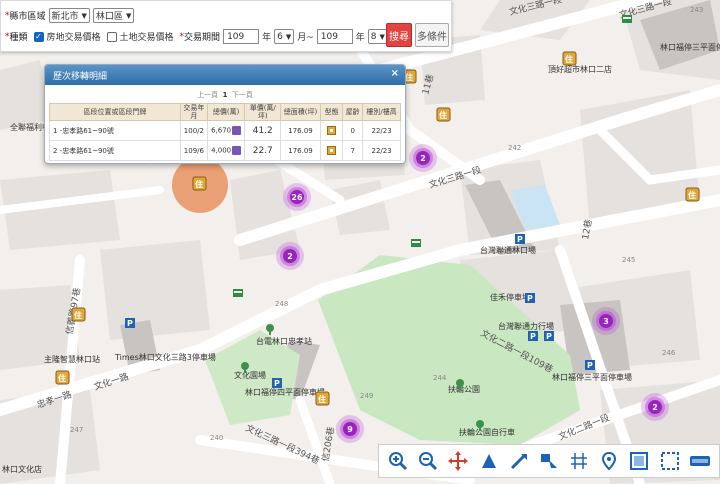 This screenshot has height=484, width=720. Describe the element at coordinates (242, 95) in the screenshot. I see `next-page-link: 下一頁` at that location.